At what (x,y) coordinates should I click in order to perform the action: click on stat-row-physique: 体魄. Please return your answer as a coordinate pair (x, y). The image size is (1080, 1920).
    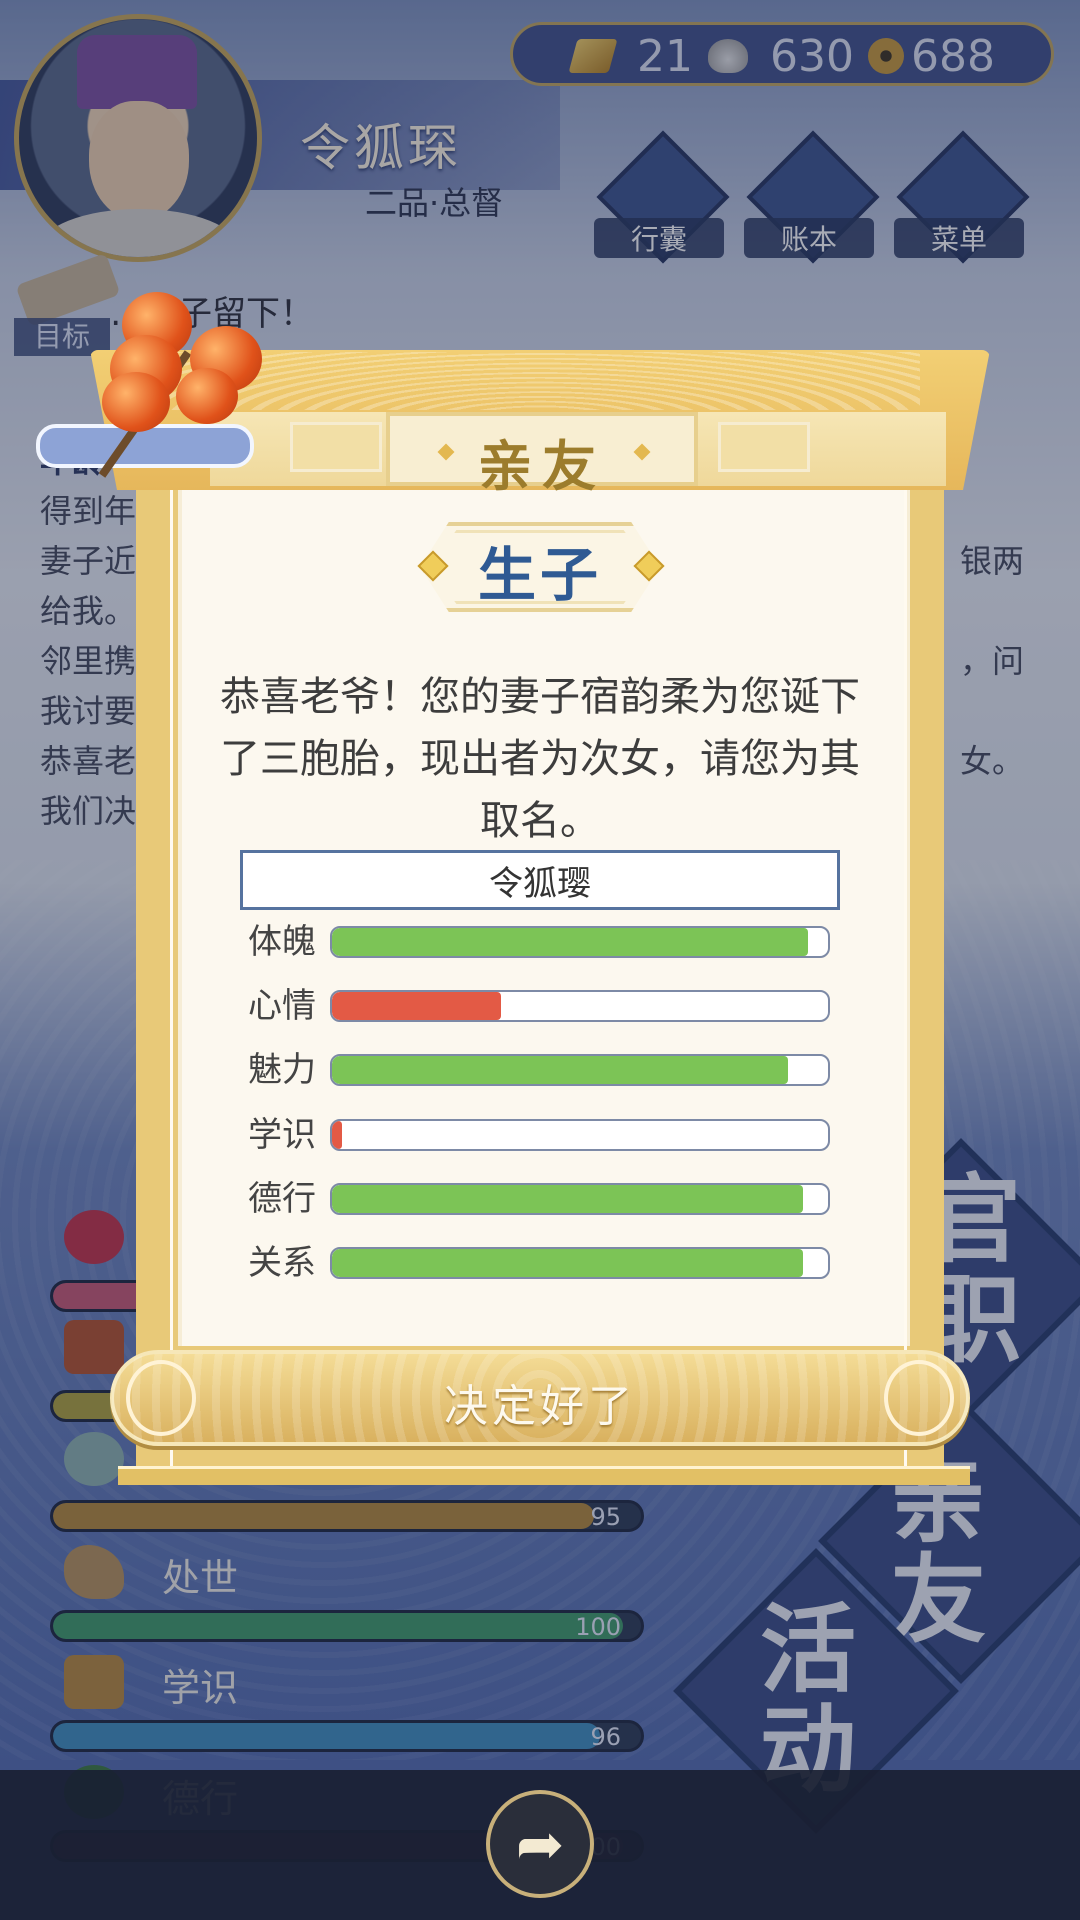
    Looking at the image, I should click on (539, 942).